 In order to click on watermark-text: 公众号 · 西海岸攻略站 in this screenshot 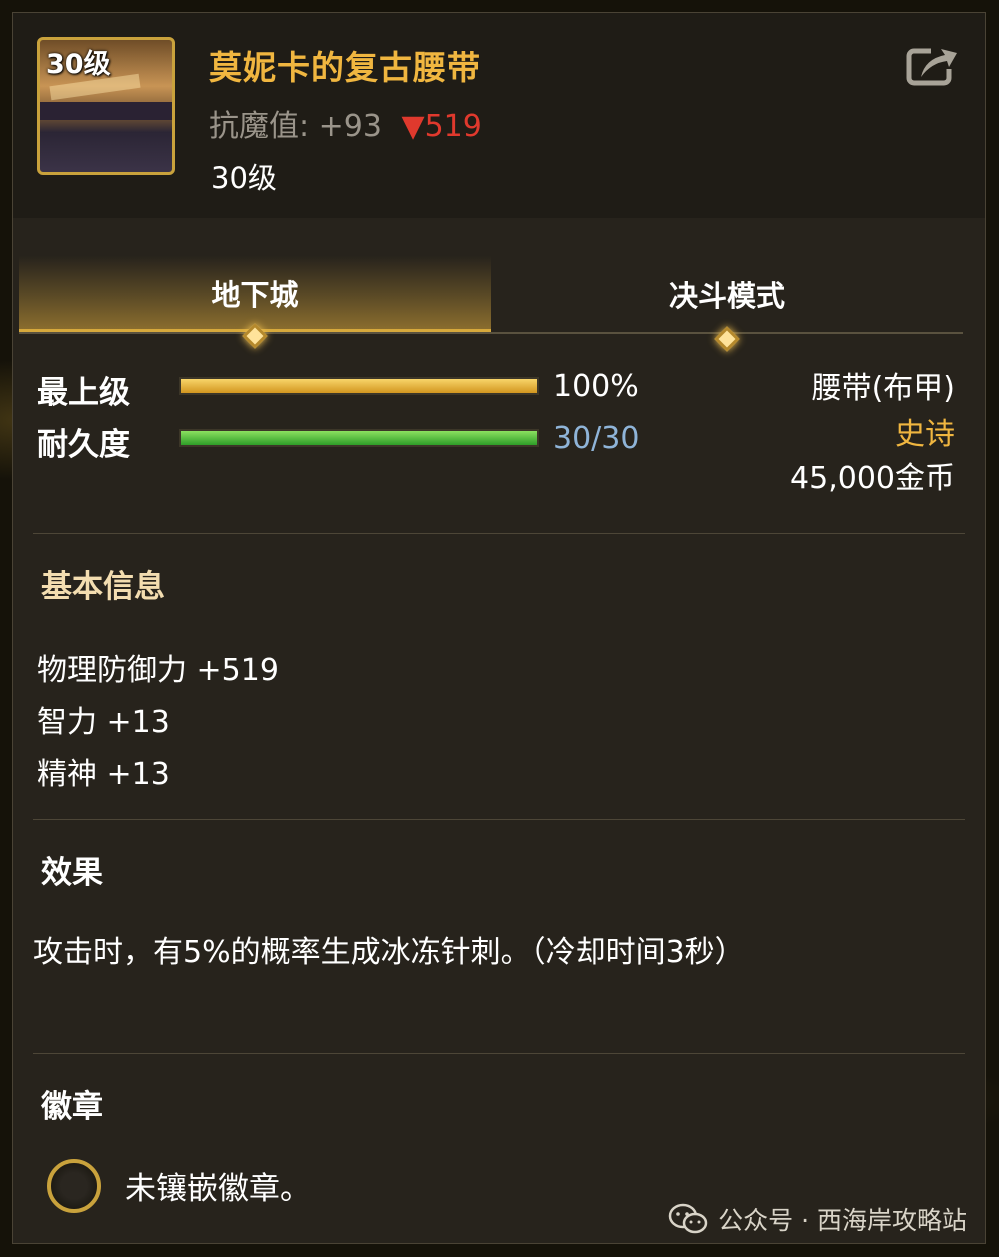, I will do `click(842, 1220)`.